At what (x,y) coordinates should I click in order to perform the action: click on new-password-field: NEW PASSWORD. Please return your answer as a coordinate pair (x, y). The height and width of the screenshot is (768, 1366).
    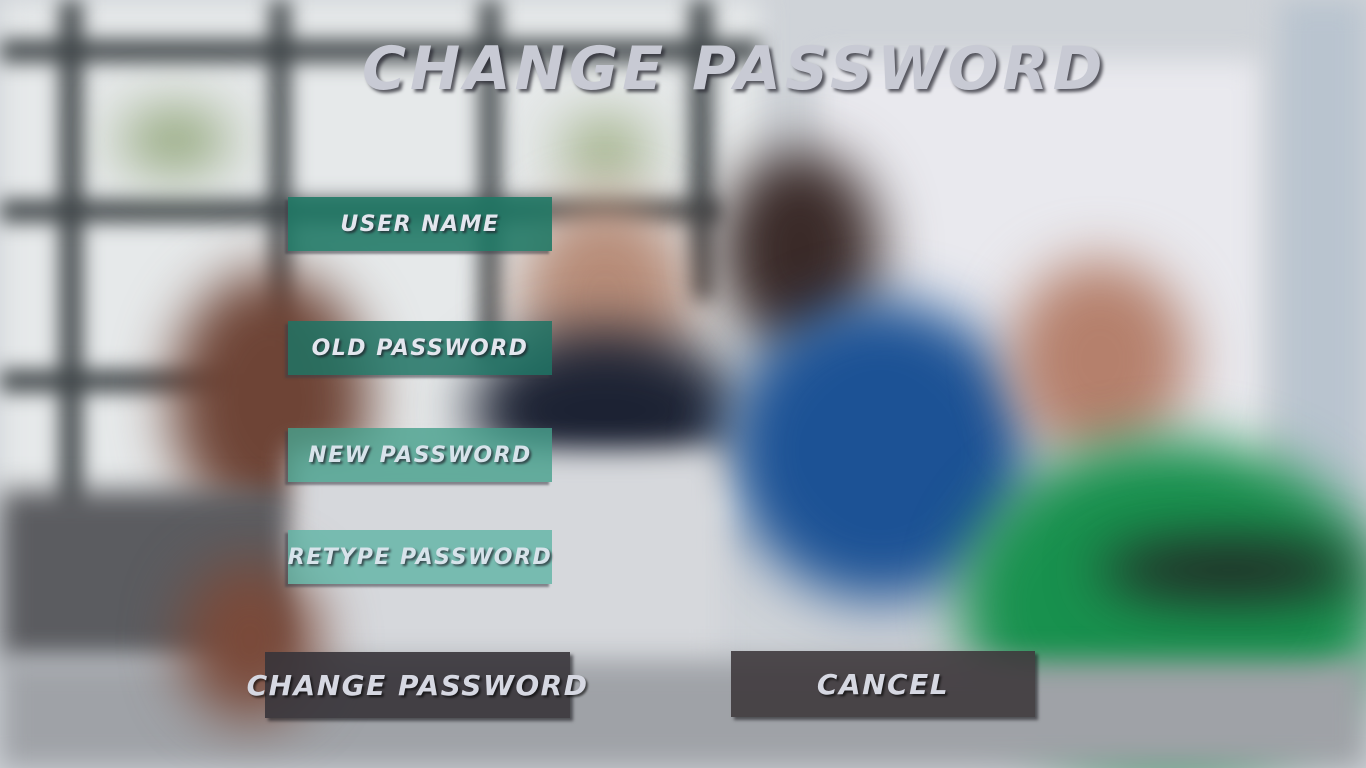
    Looking at the image, I should click on (420, 455).